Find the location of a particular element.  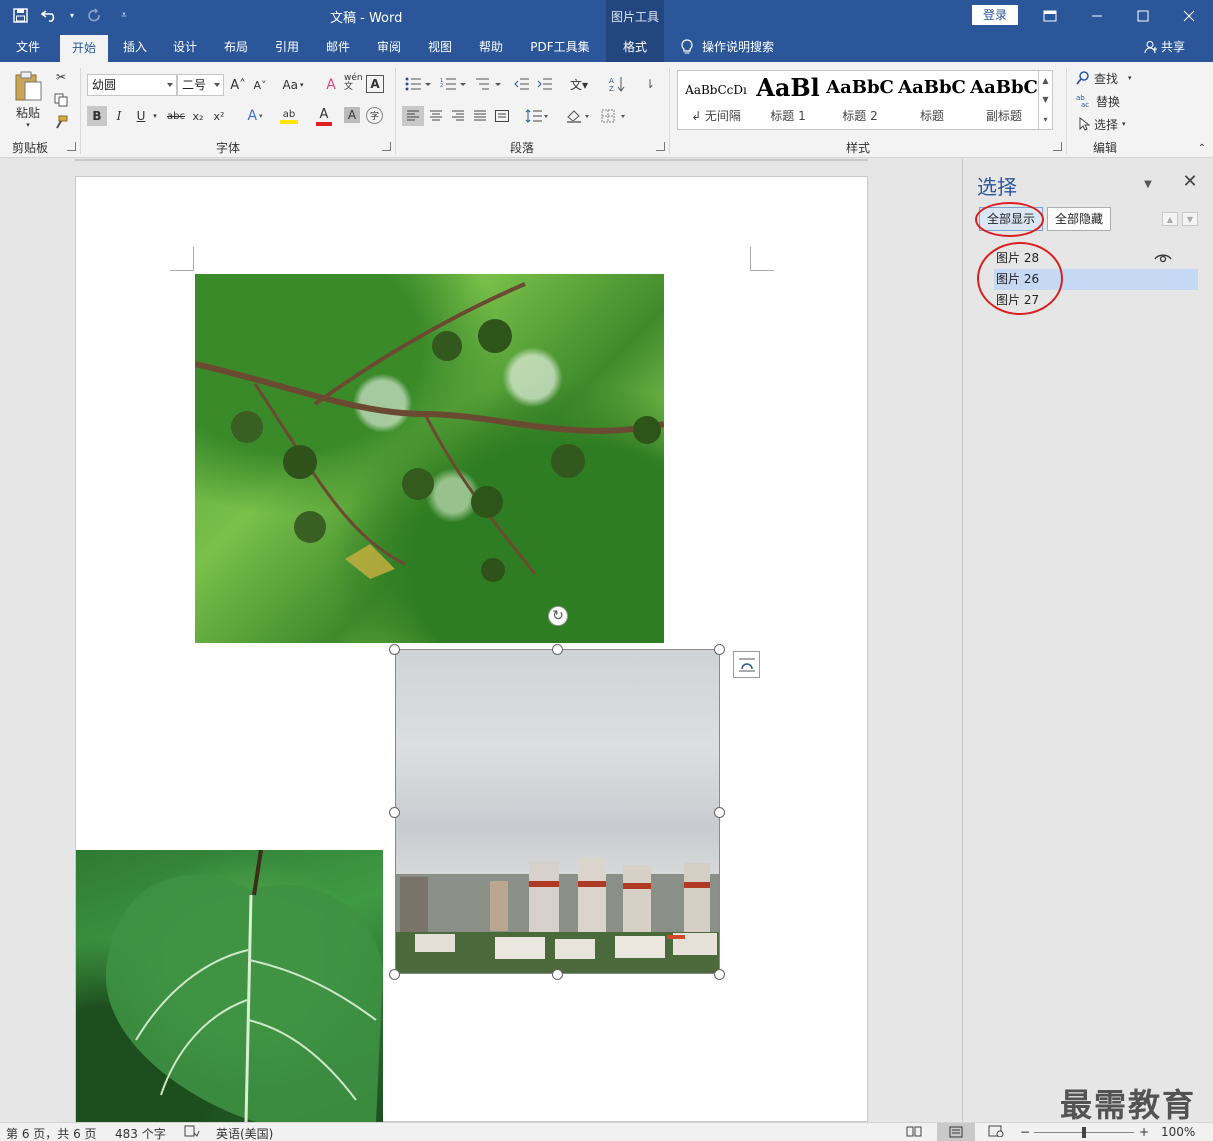

font-size-select: 二号 is located at coordinates (200, 85).